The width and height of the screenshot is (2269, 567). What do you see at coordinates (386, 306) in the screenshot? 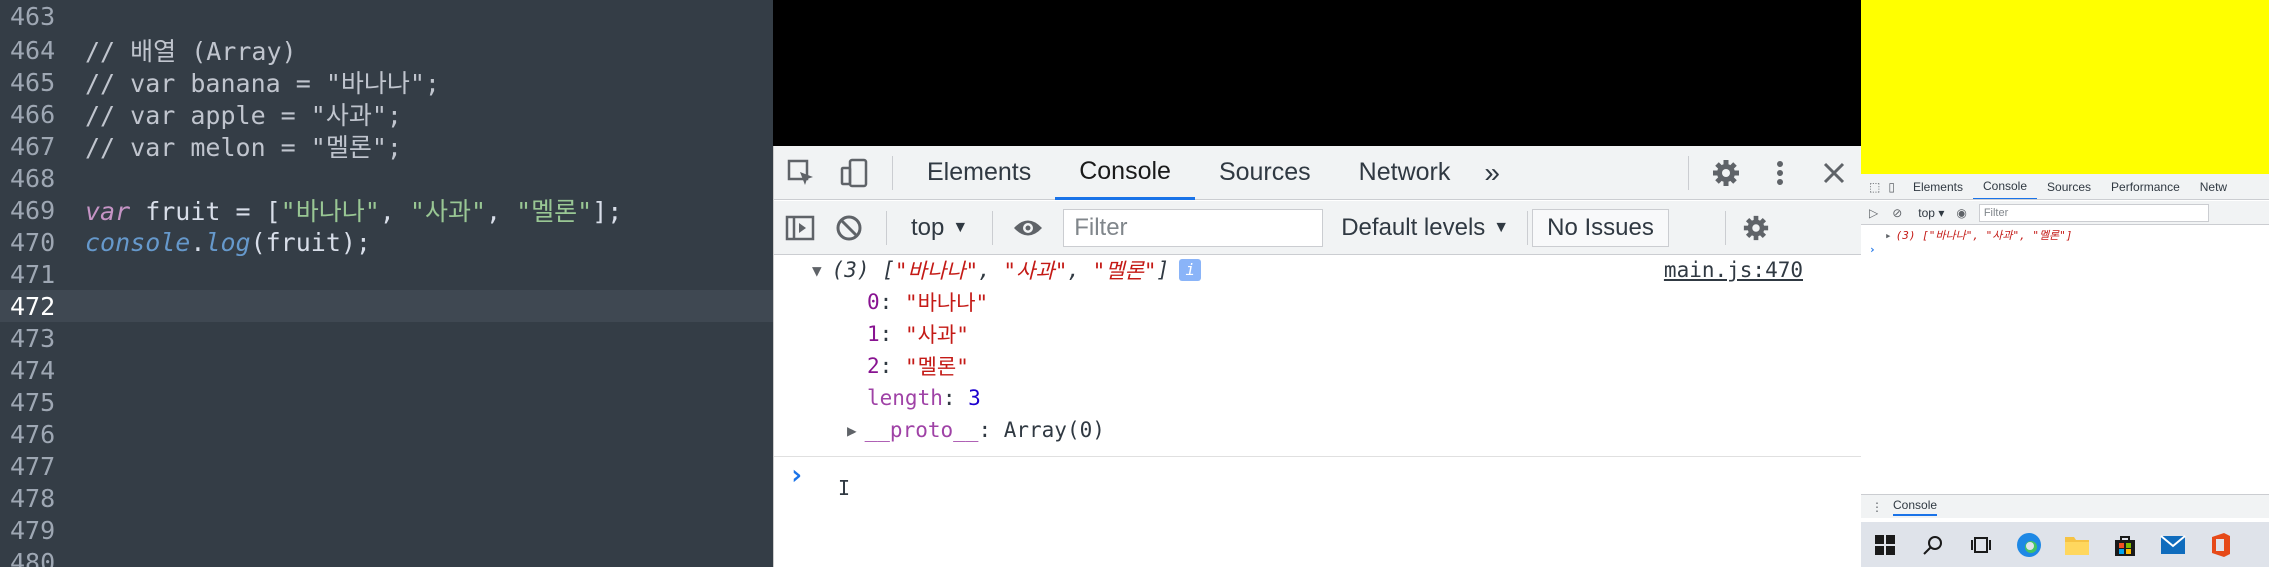
I see `editor-line-active: 472` at bounding box center [386, 306].